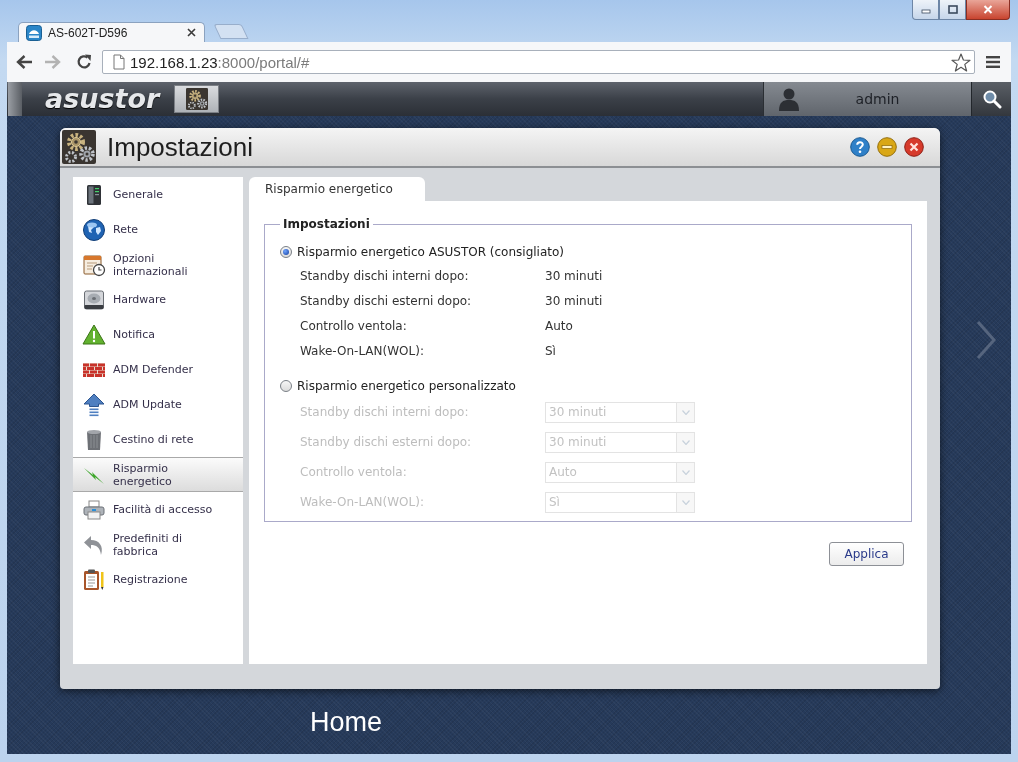 The width and height of the screenshot is (1018, 762). What do you see at coordinates (15, 99) in the screenshot?
I see `side-handle` at bounding box center [15, 99].